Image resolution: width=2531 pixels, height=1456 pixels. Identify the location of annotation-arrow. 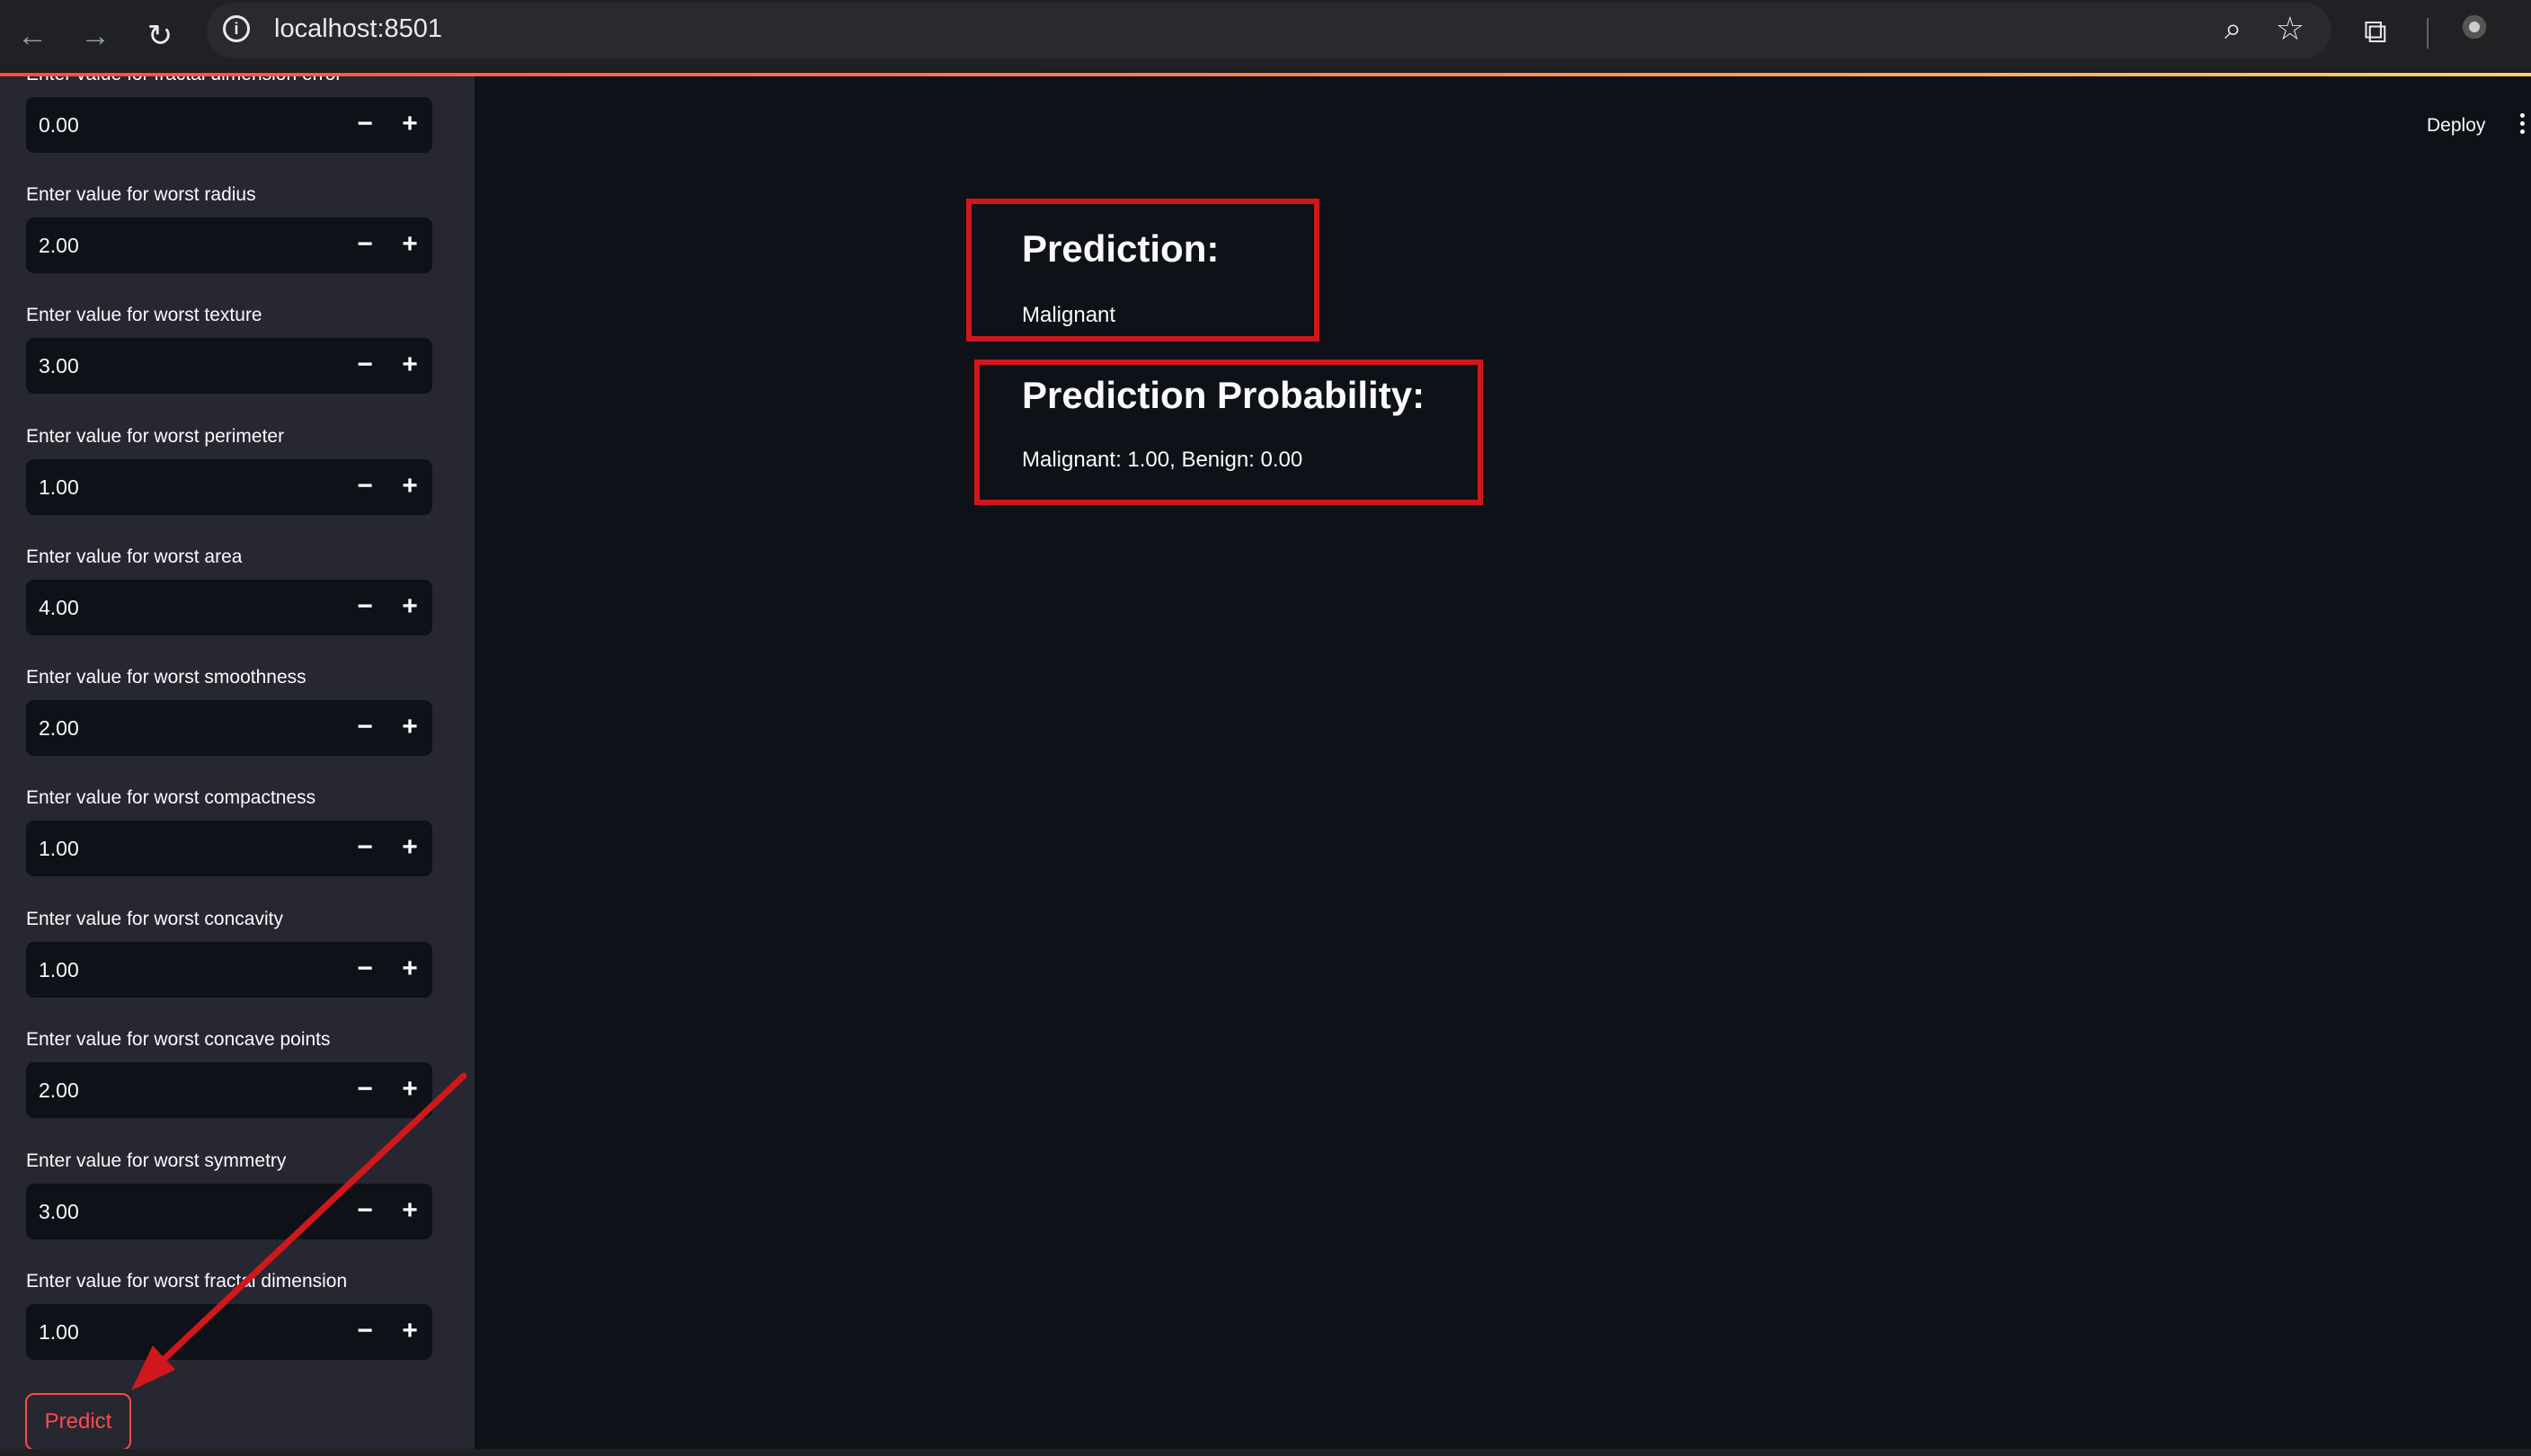
(299, 1231).